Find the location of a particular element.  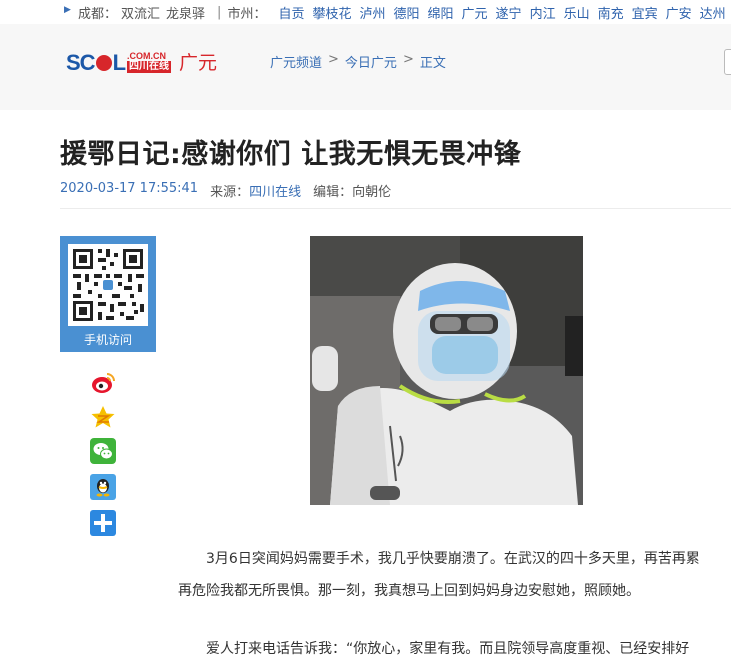

breadcrumb: 广元频道 > 今日广元 > 正文 is located at coordinates (358, 61).